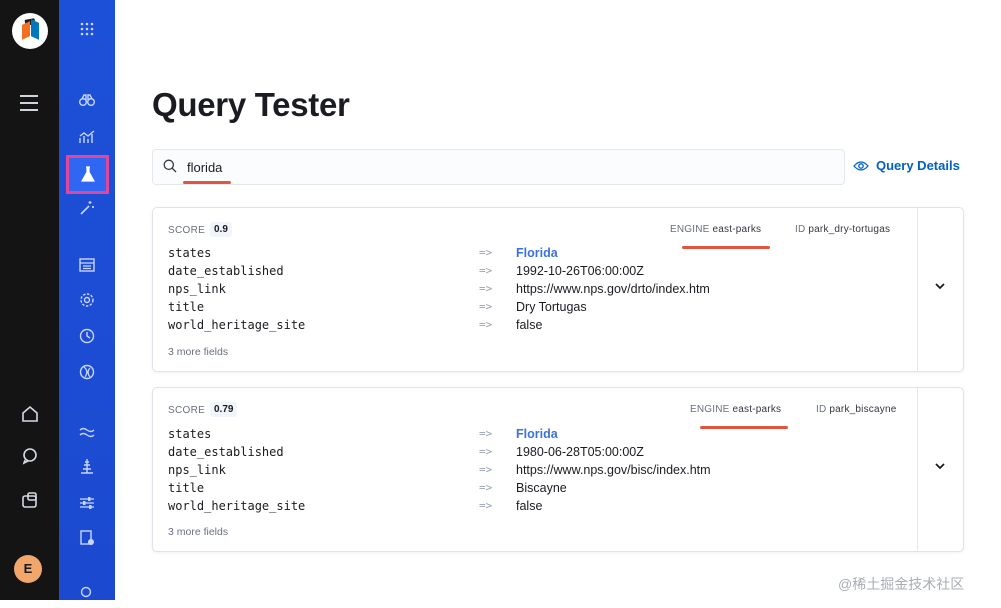 Image resolution: width=1001 pixels, height=608 pixels. I want to click on eye-icon, so click(861, 165).